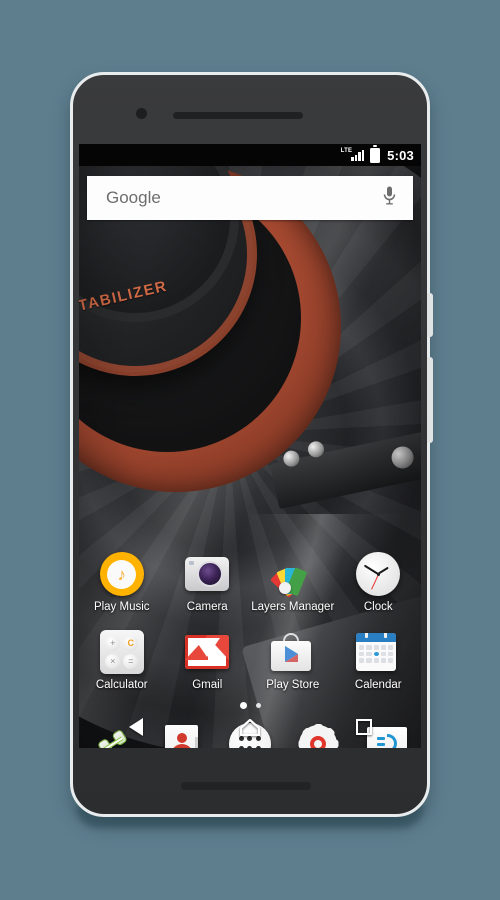  What do you see at coordinates (131, 661) in the screenshot?
I see `calc-key-equals: =` at bounding box center [131, 661].